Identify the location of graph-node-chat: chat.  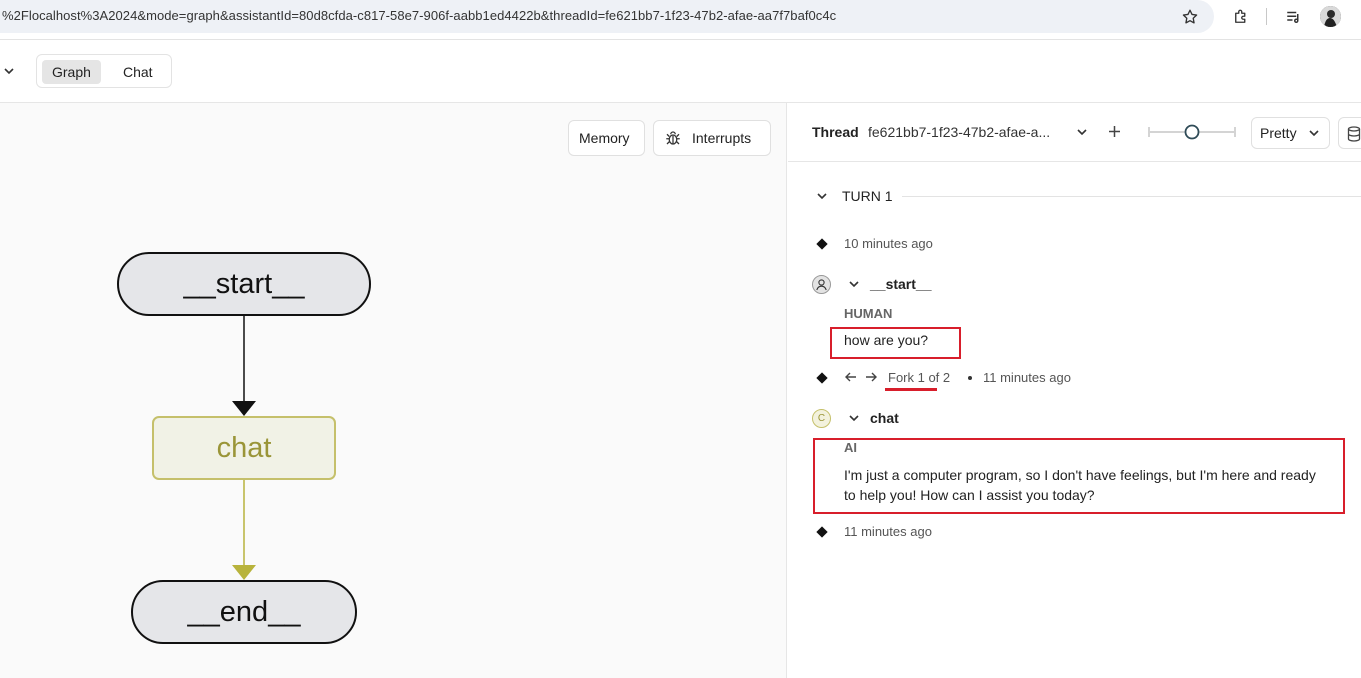
(244, 448).